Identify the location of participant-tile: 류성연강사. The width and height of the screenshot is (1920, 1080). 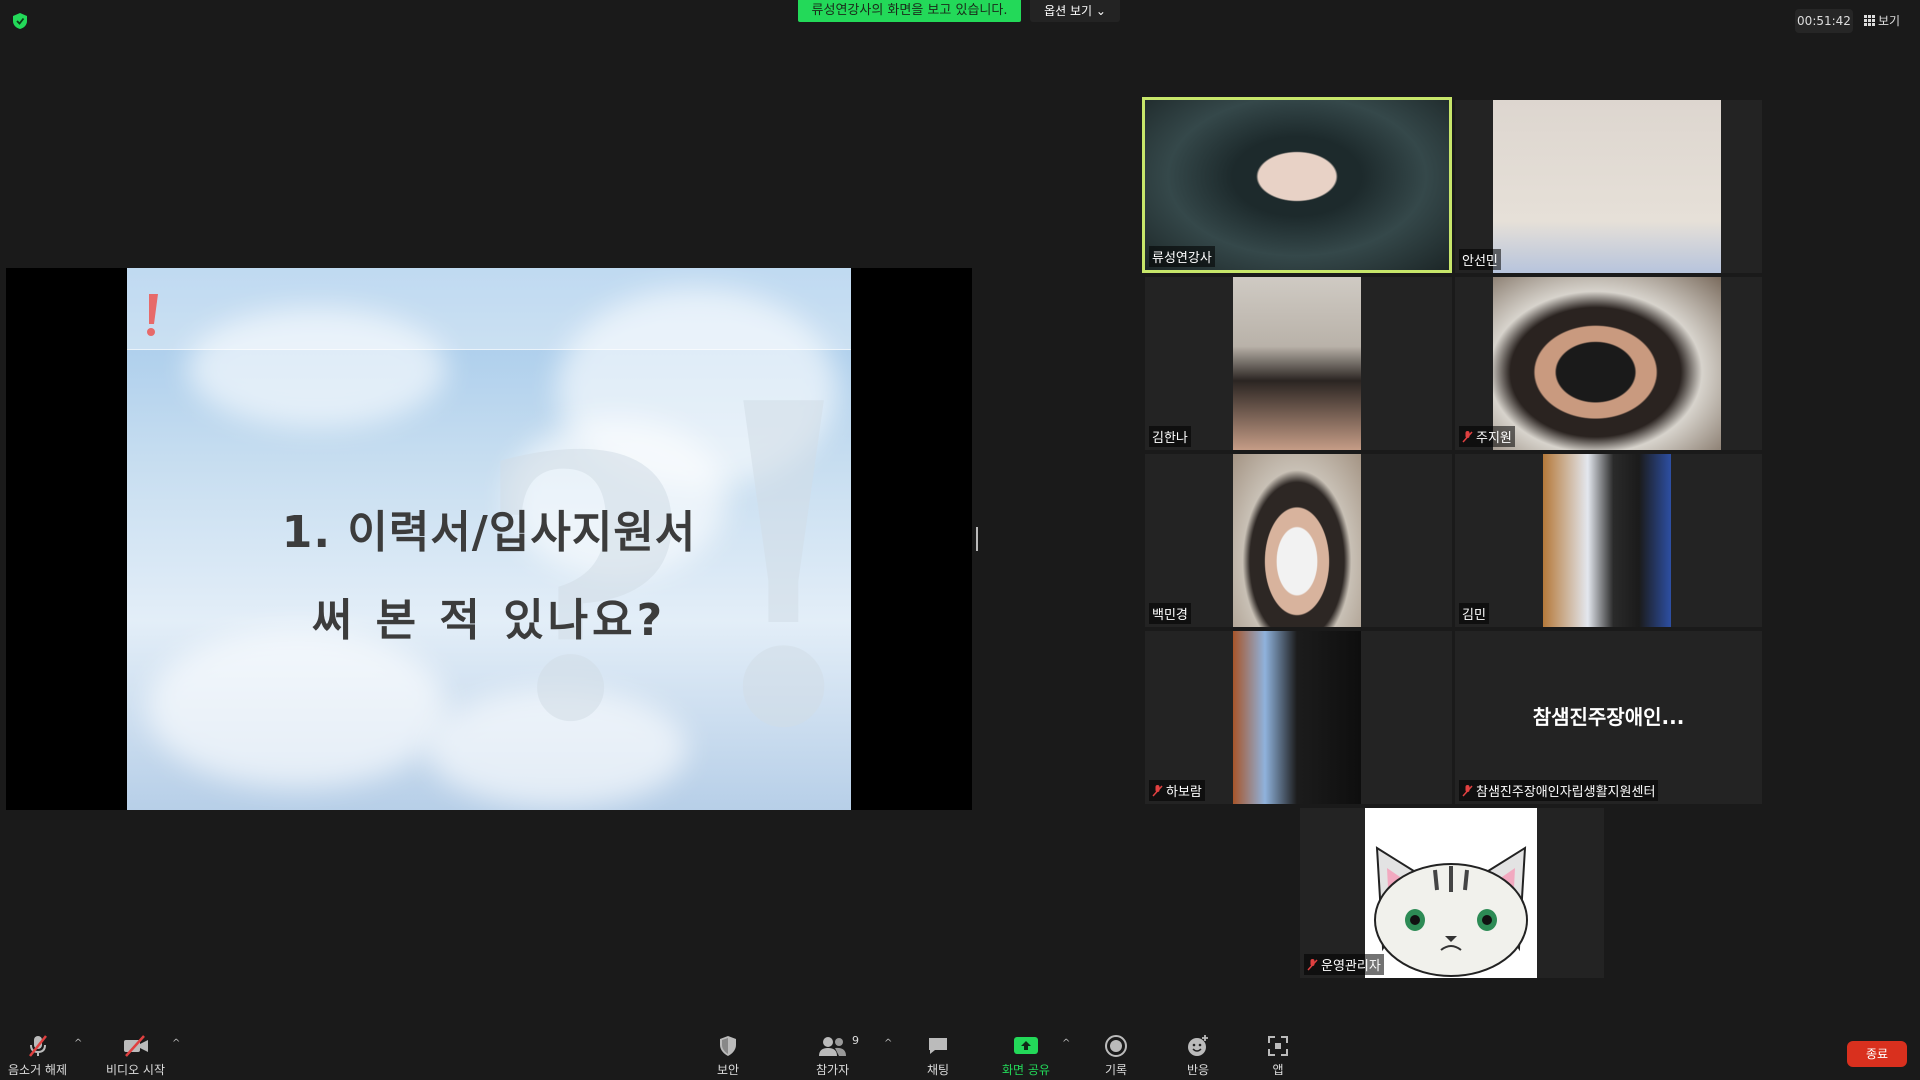
(1297, 185).